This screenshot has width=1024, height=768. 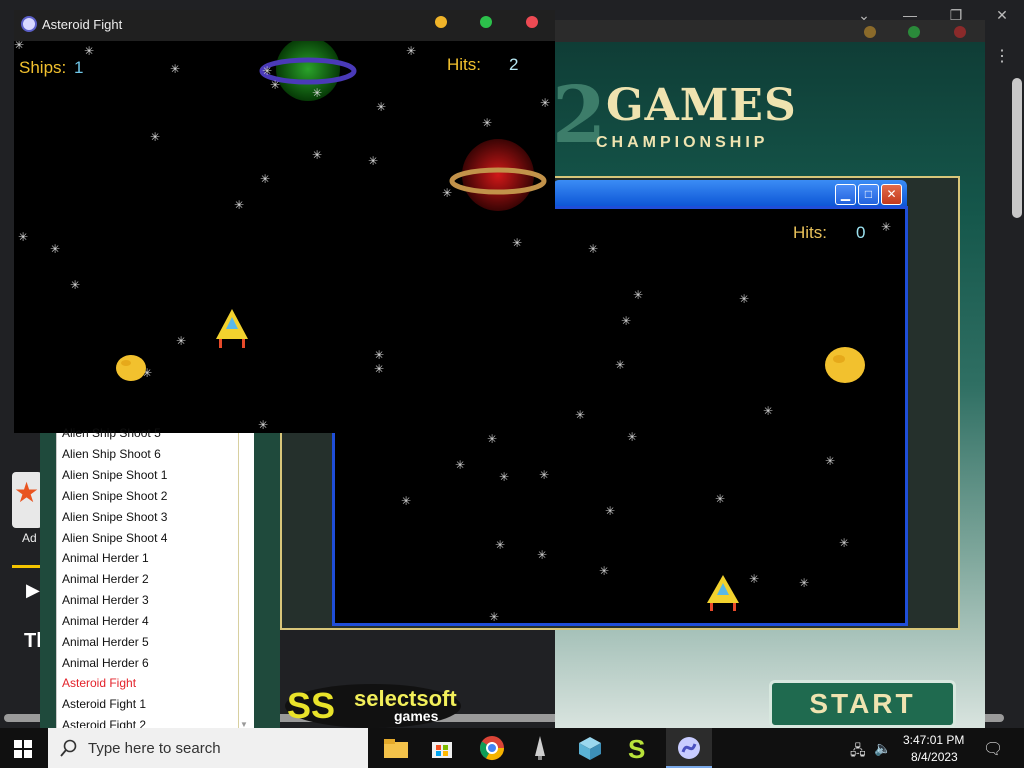 I want to click on list-item: Animal Herder 6, so click(x=105, y=663).